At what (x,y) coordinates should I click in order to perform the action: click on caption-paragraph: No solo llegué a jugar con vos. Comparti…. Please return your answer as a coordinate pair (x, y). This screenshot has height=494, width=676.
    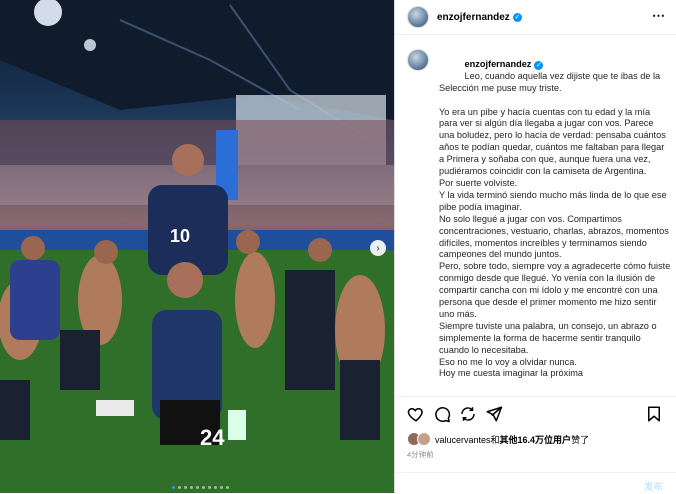
    Looking at the image, I should click on (555, 236).